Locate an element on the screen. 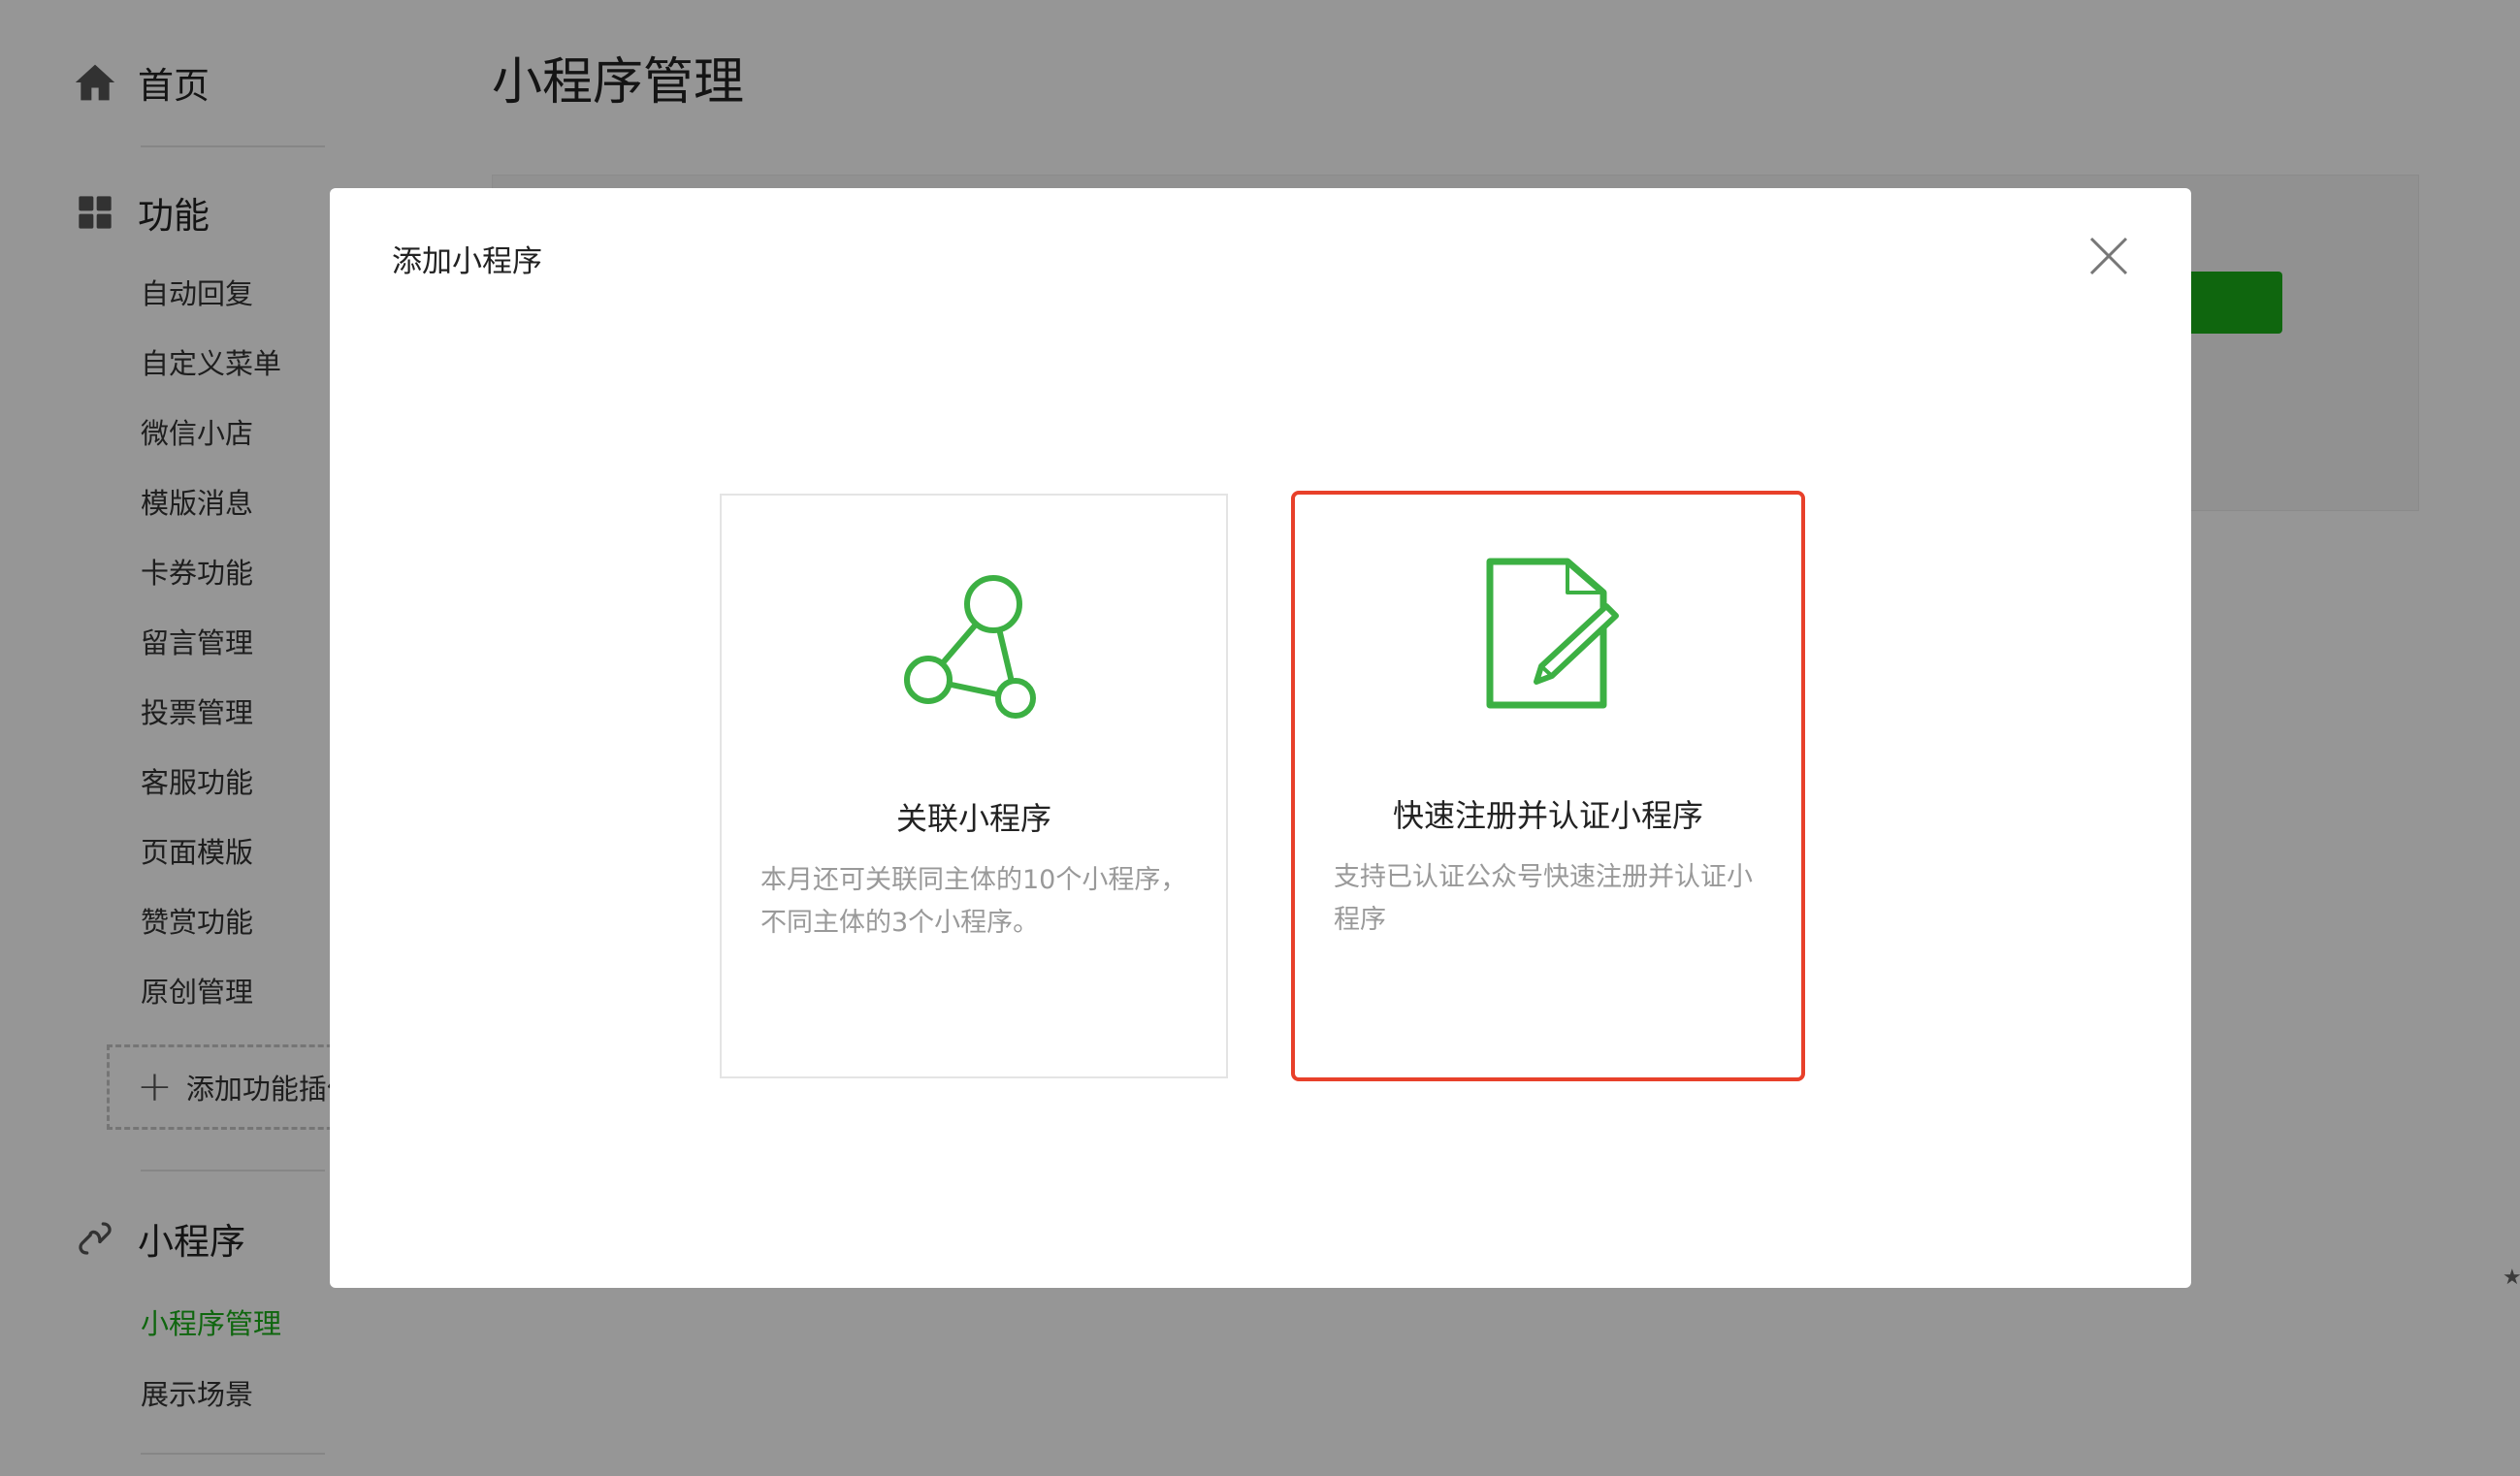 Image resolution: width=2520 pixels, height=1476 pixels. share-nodes-icon is located at coordinates (974, 636).